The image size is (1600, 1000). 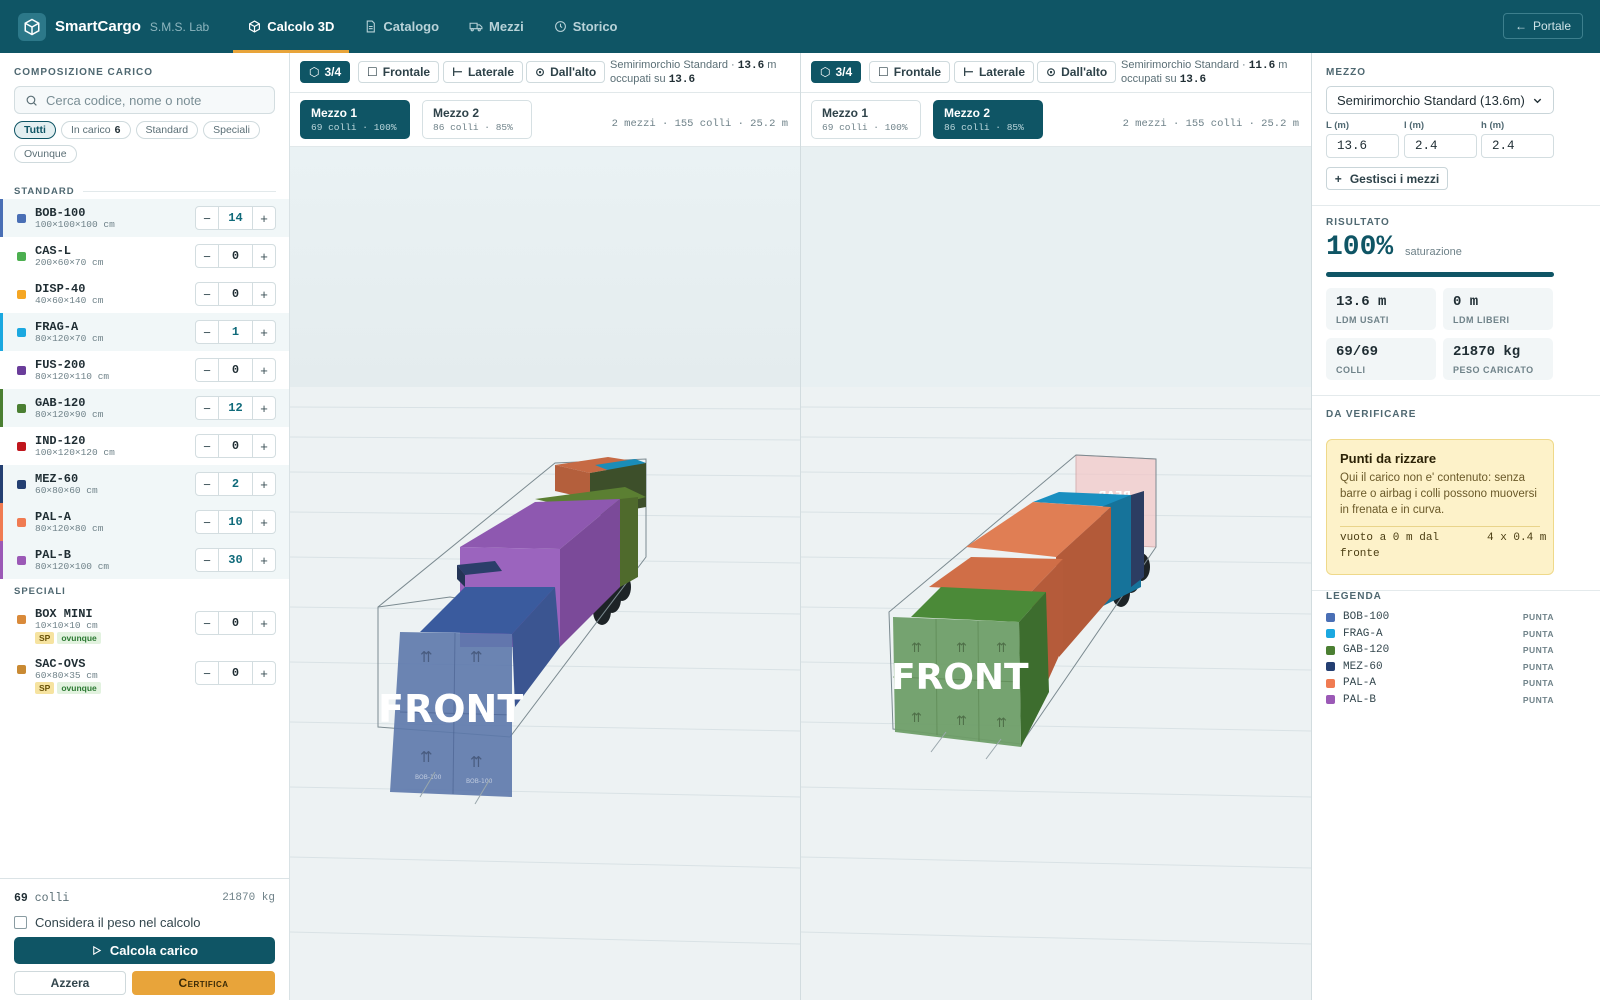 I want to click on item-row-sac-ovs: SAC-OVS 60×80×35 cm SP ovunque −0 +, so click(x=144, y=673).